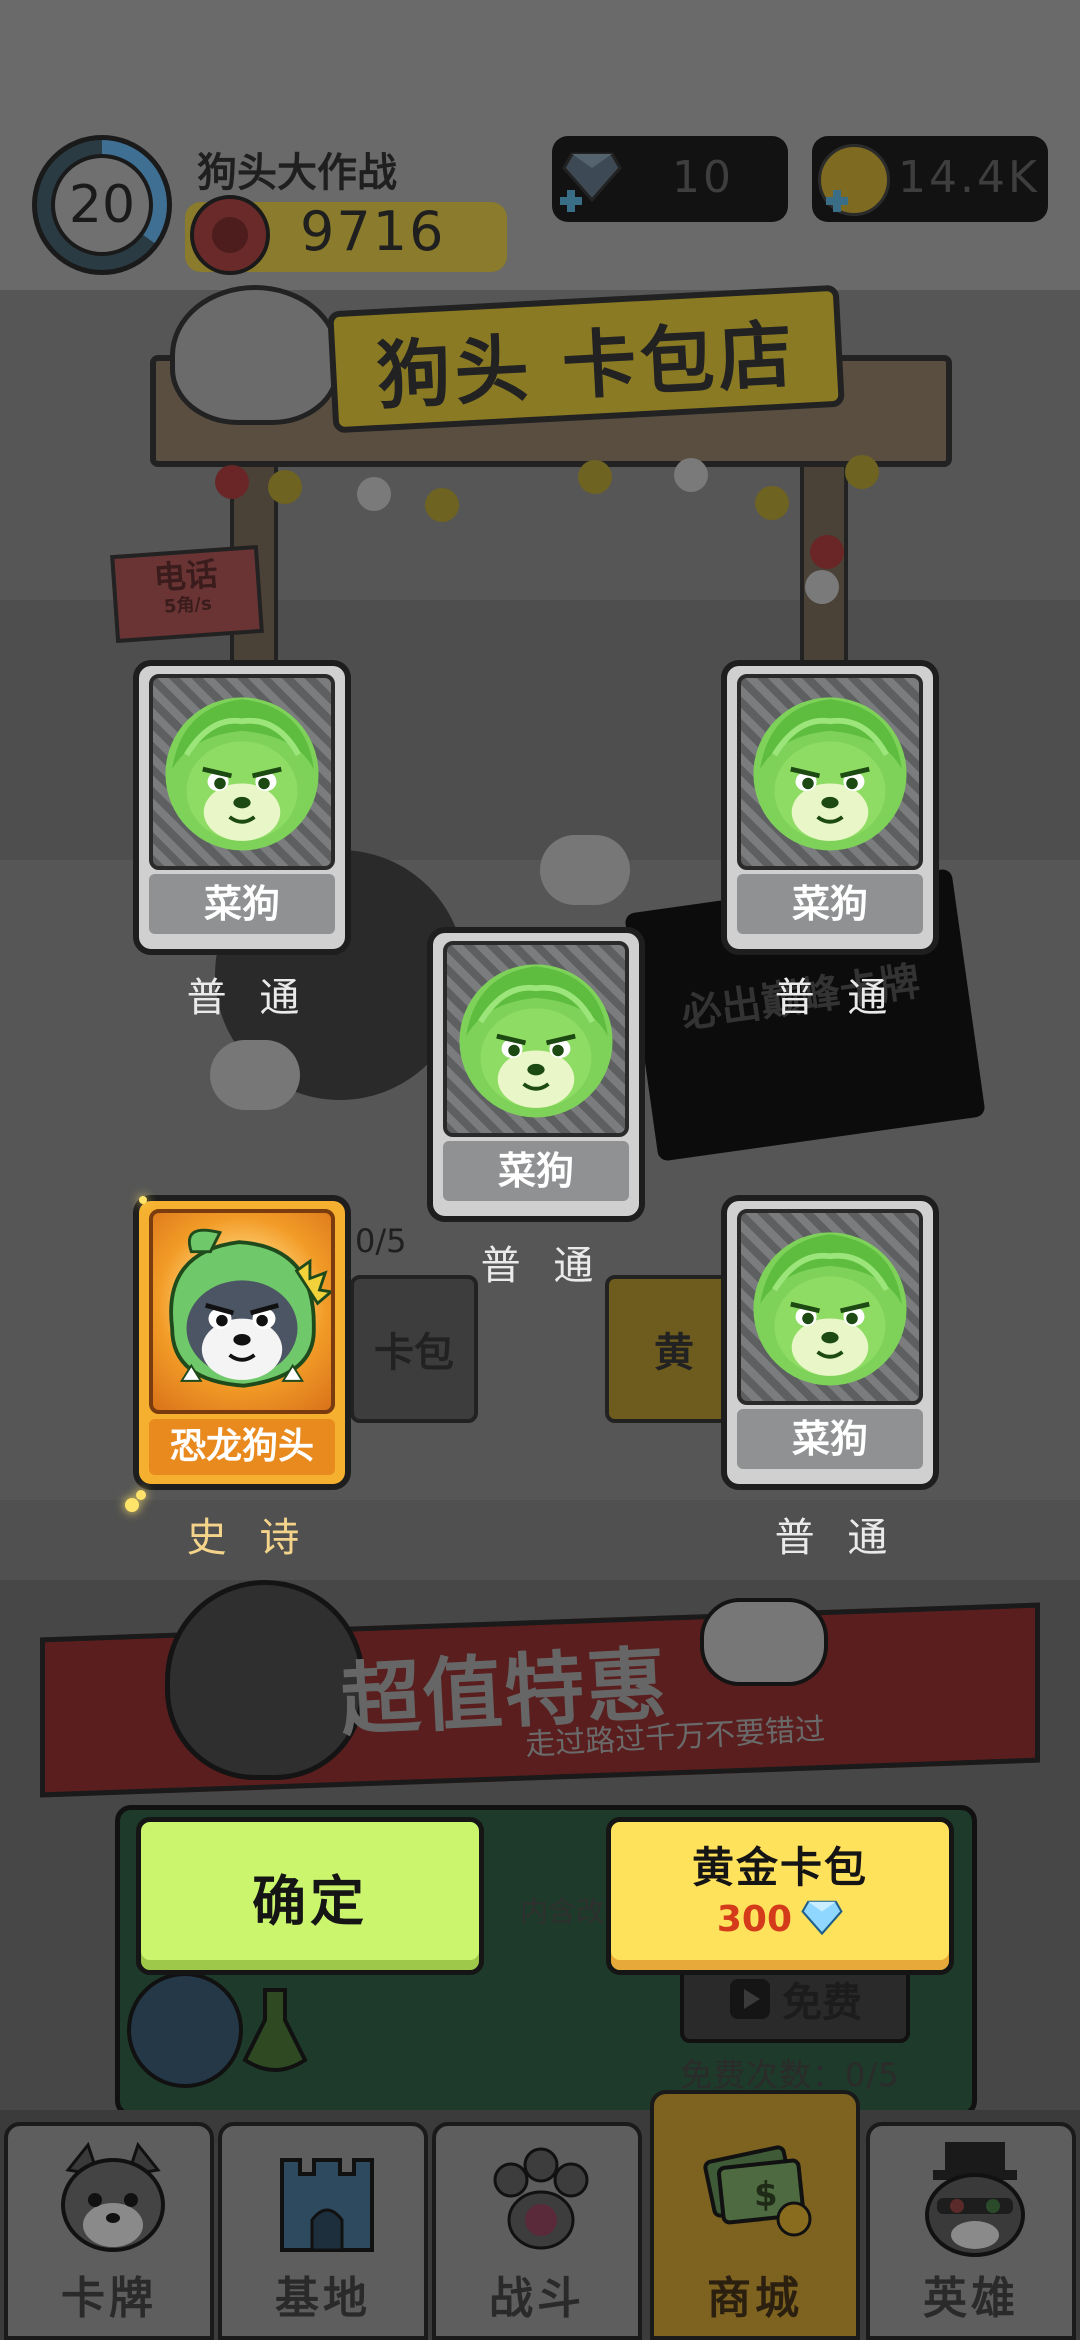  Describe the element at coordinates (822, 2003) in the screenshot. I see `free-pack-label: 免费` at that location.